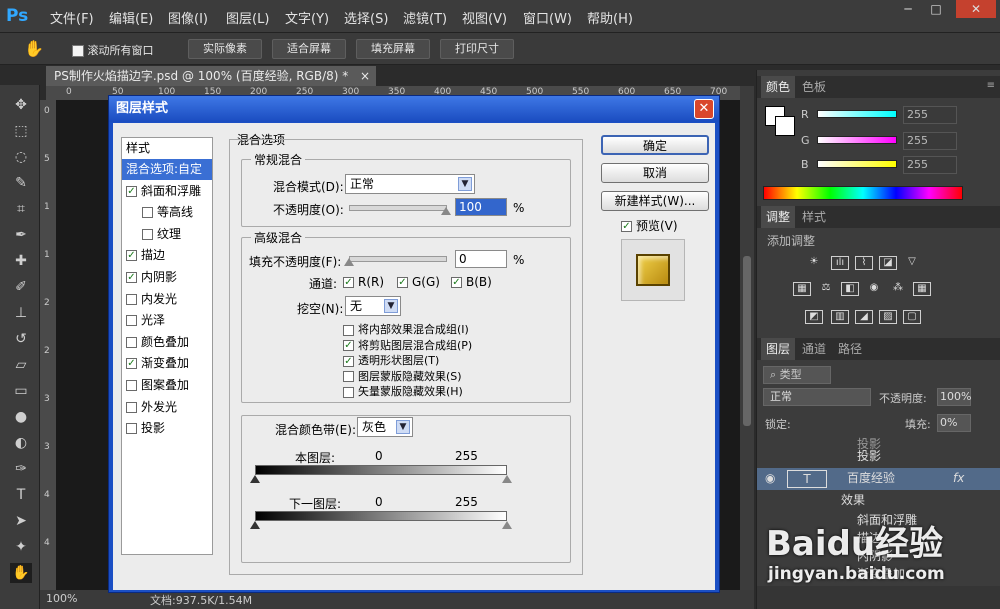  Describe the element at coordinates (381, 470) in the screenshot. I see `this-layer-gradient` at that location.